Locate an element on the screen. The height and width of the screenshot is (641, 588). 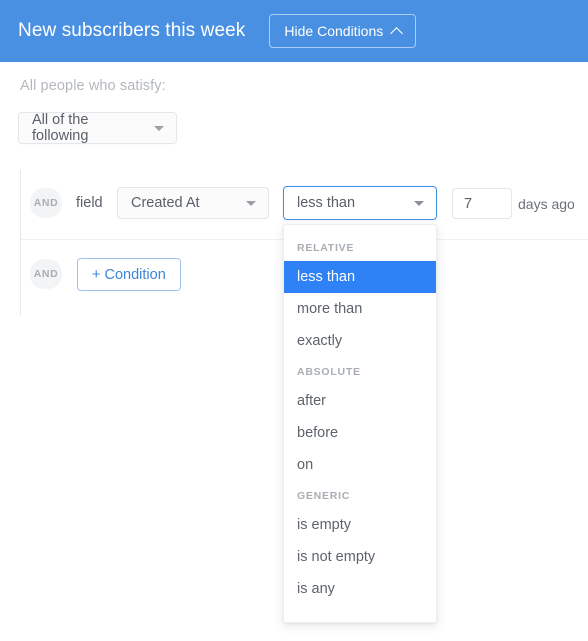
rule-group-rail is located at coordinates (20, 243).